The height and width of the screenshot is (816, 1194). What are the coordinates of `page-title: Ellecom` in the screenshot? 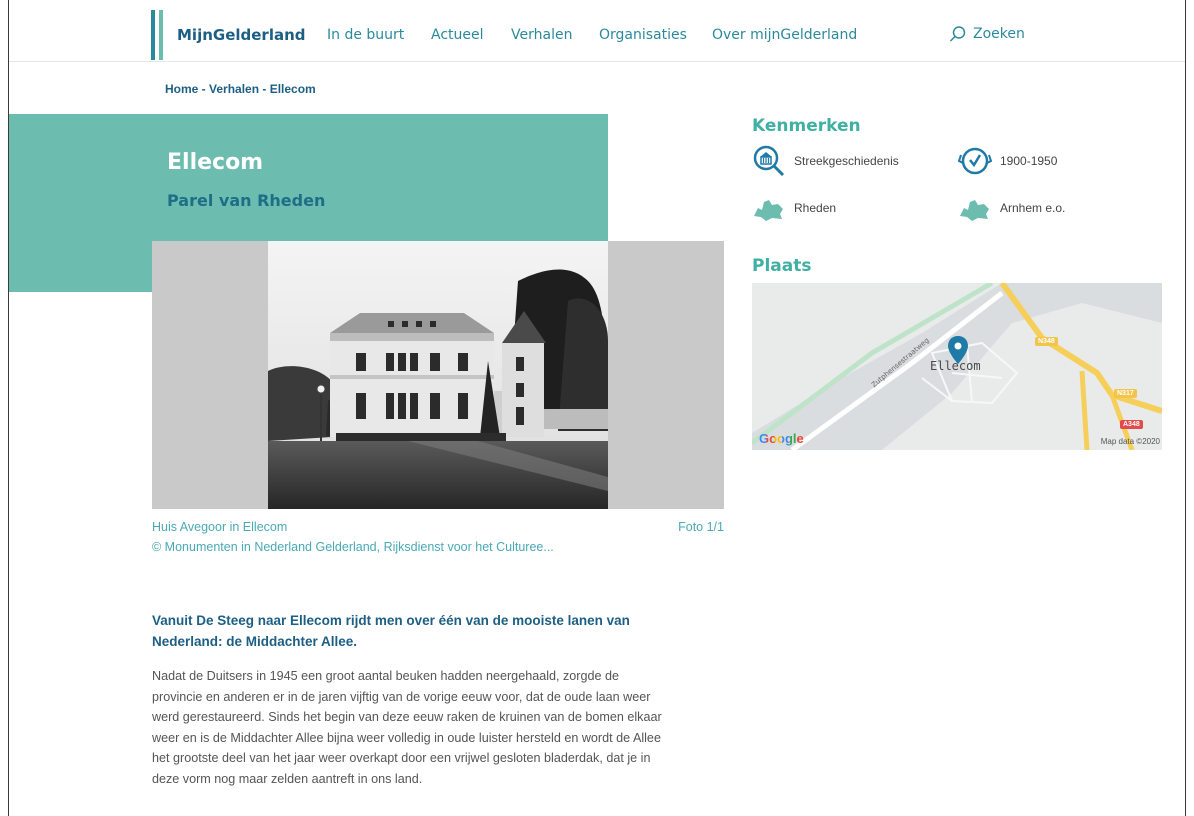 It's located at (215, 162).